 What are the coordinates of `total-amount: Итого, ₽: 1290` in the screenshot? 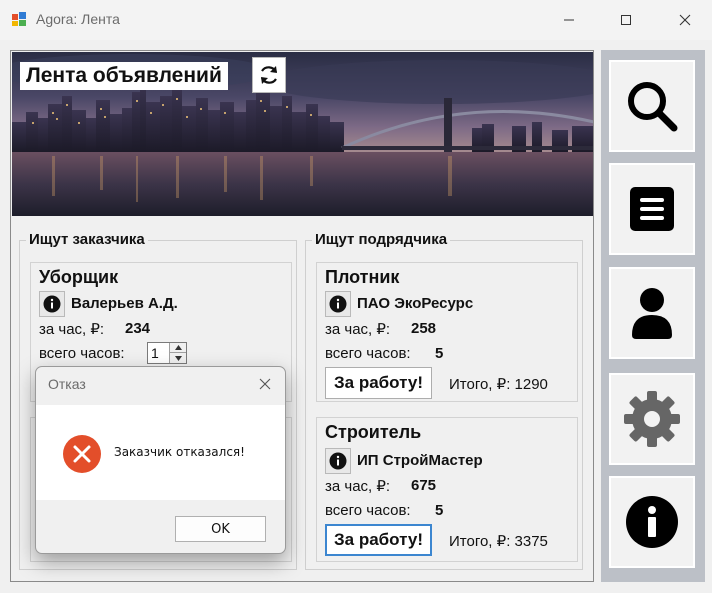 It's located at (498, 384).